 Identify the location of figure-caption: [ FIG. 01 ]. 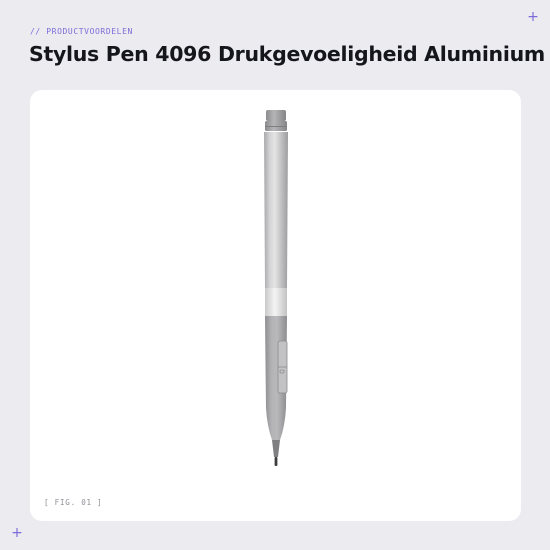
(73, 502).